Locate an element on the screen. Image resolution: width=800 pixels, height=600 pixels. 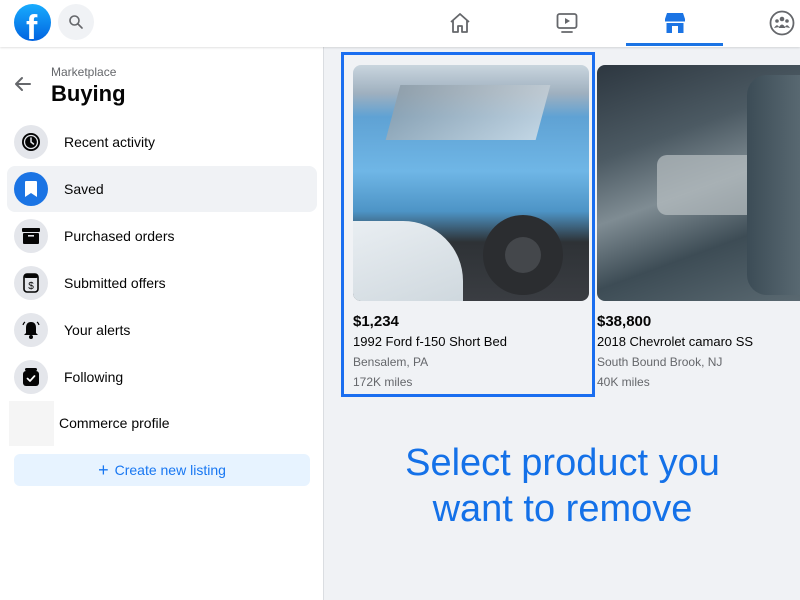
sidebar-item-label: Purchased orders is located at coordinates (119, 236).